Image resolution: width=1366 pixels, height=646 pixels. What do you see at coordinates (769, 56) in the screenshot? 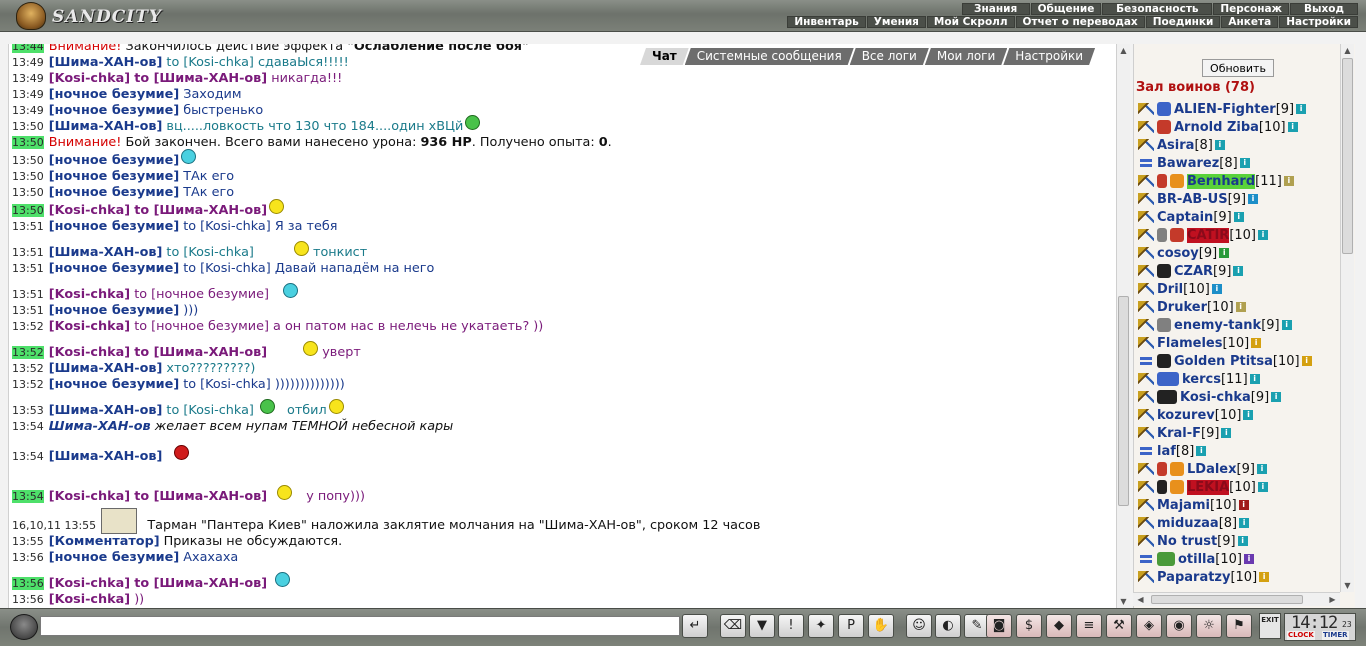
I see `tab-system-messages: Системные сообщения` at bounding box center [769, 56].